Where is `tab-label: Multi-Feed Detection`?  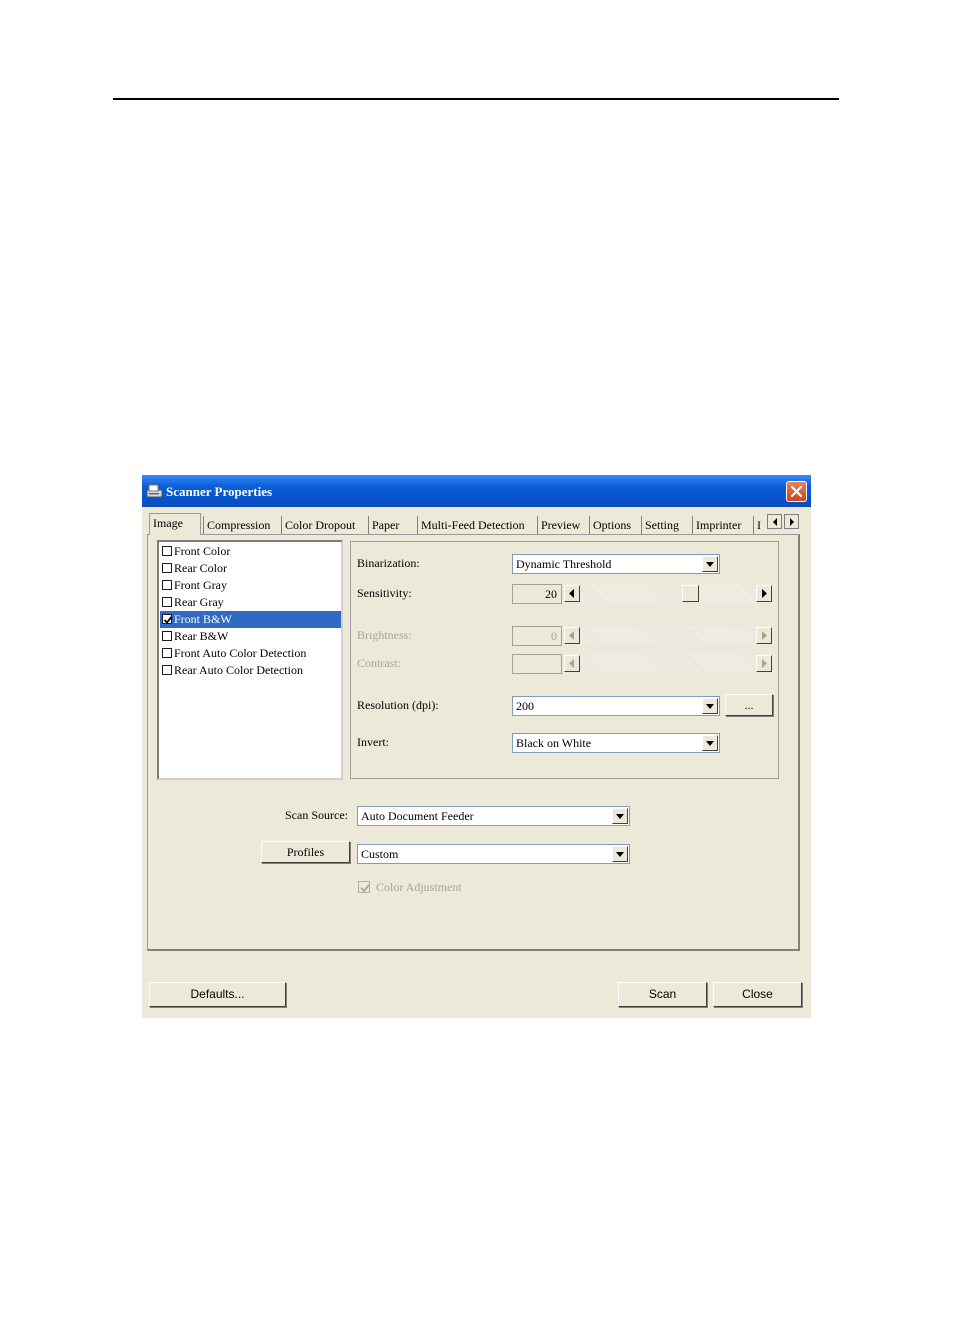 tab-label: Multi-Feed Detection is located at coordinates (473, 525).